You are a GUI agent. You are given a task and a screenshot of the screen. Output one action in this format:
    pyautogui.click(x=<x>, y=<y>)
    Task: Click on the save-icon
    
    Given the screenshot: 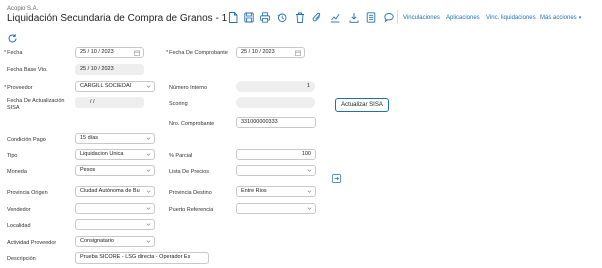 What is the action you would take?
    pyautogui.click(x=249, y=17)
    